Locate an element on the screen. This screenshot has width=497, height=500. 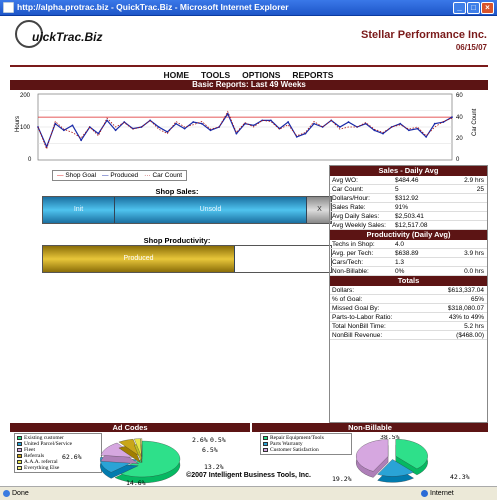
stat-label: Dollars/Hour: is located at coordinates (351, 198).